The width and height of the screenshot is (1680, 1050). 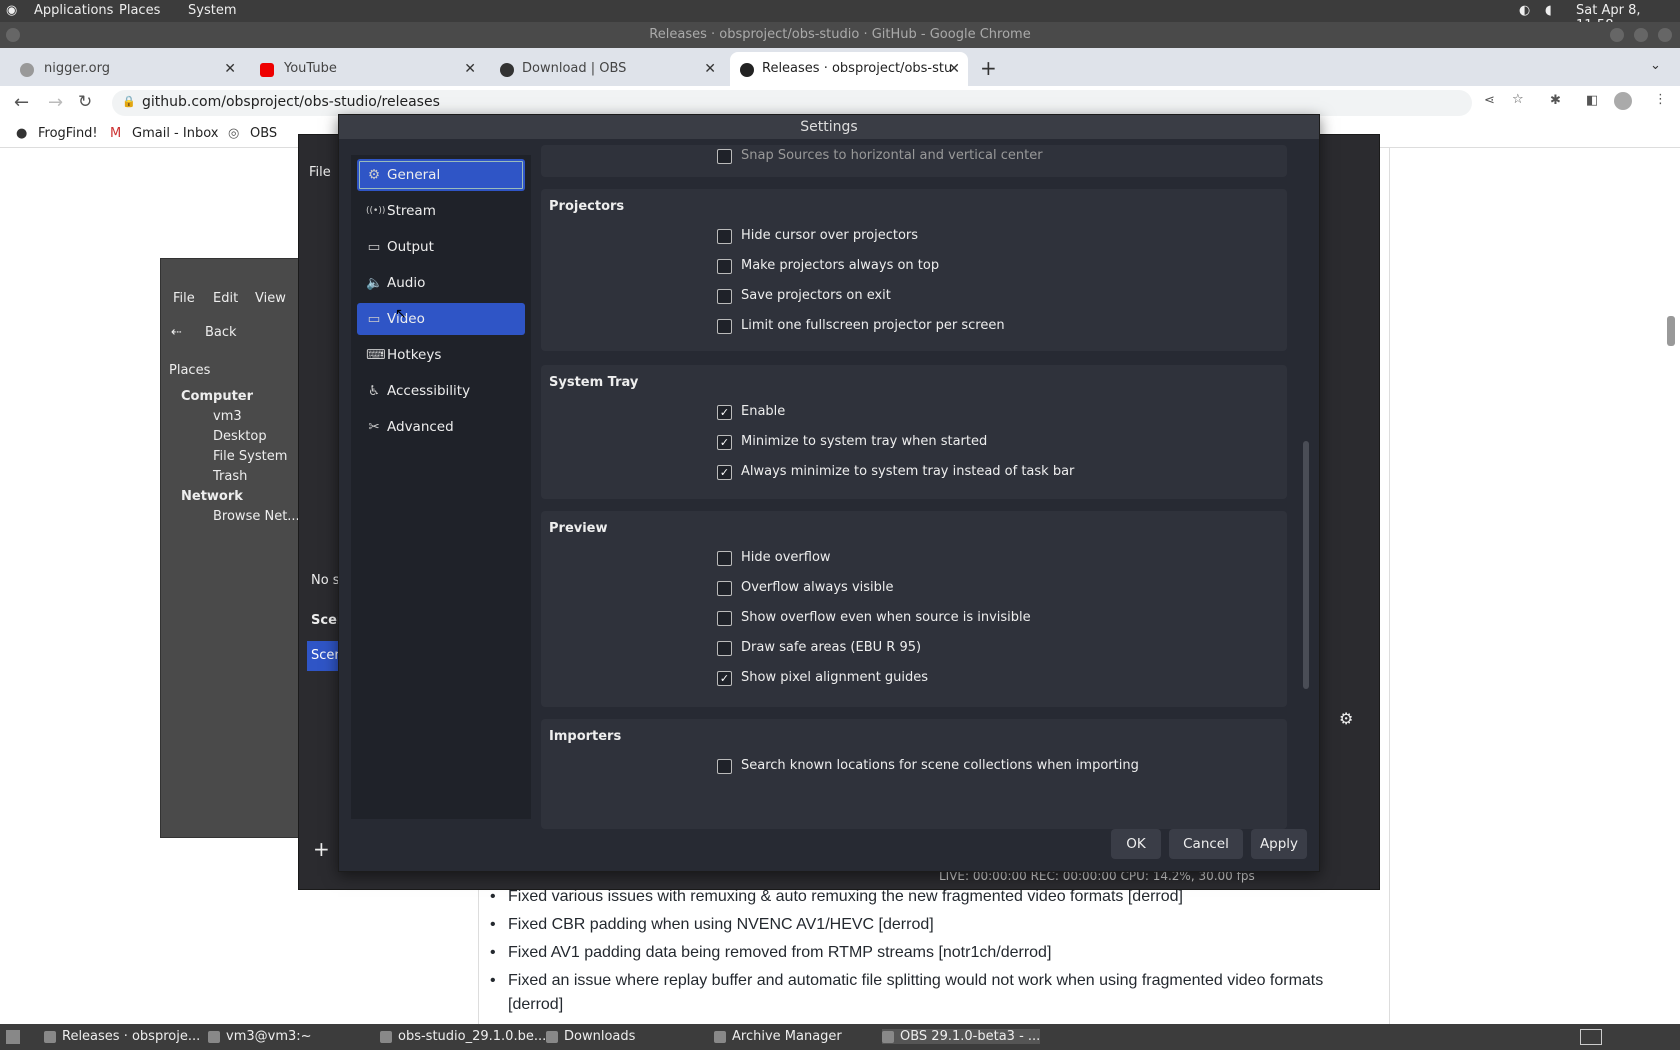 I want to click on settings-scrollbar, so click(x=1306, y=565).